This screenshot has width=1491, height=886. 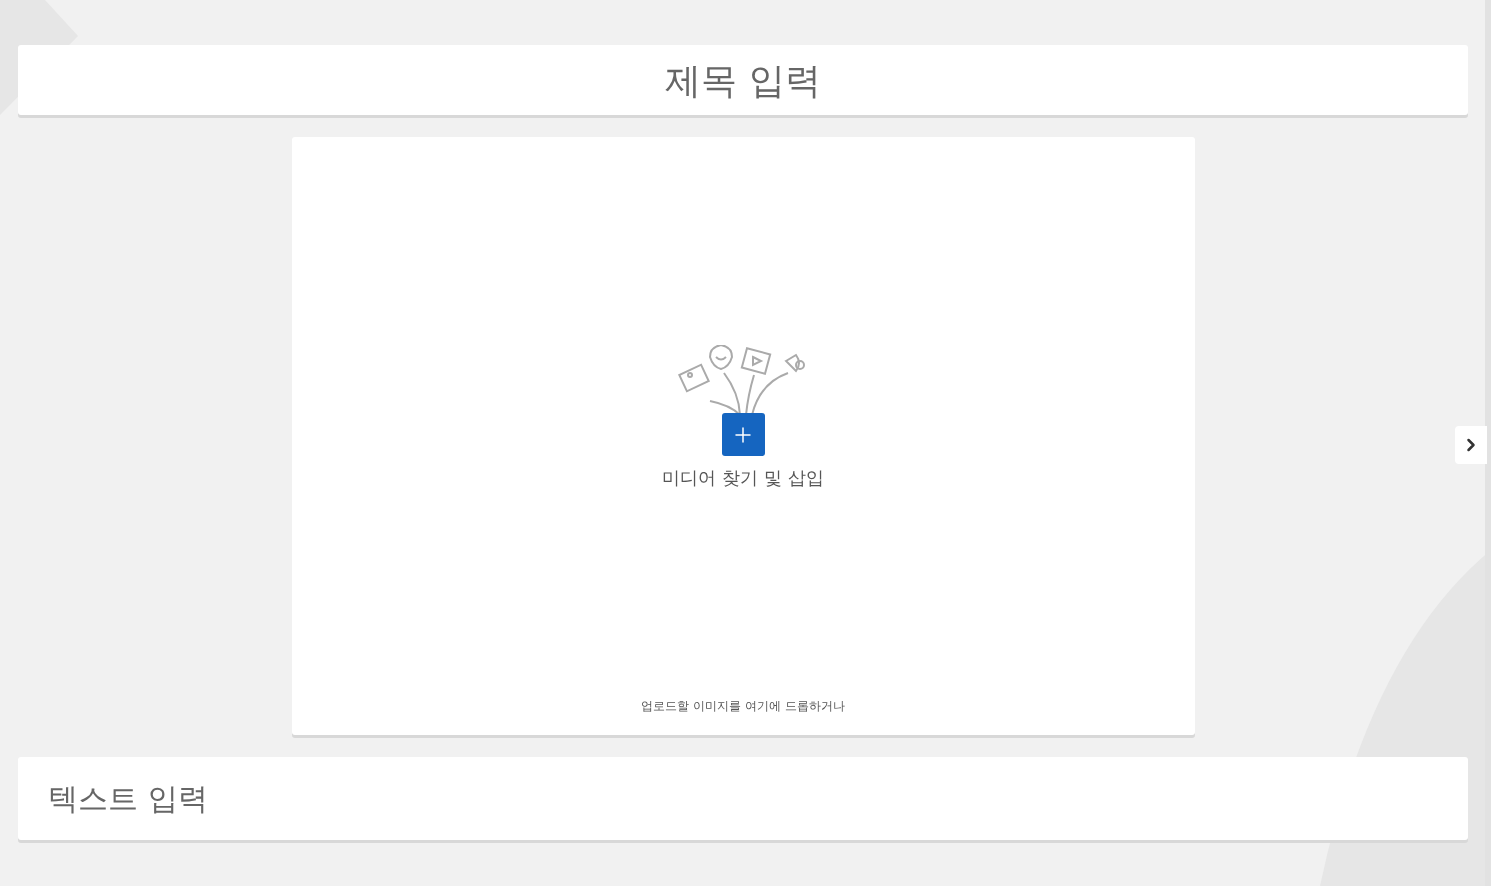 What do you see at coordinates (743, 80) in the screenshot?
I see `title-field: 제목 입력` at bounding box center [743, 80].